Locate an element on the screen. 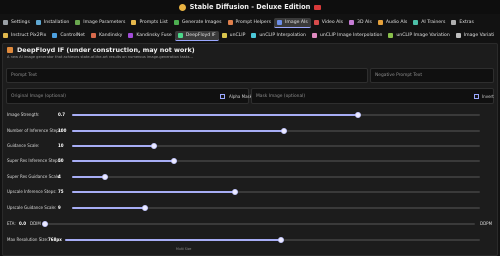 The width and height of the screenshot is (500, 256). subtab-unclip-interpolation: unCLIP Interpolation is located at coordinates (278, 36).